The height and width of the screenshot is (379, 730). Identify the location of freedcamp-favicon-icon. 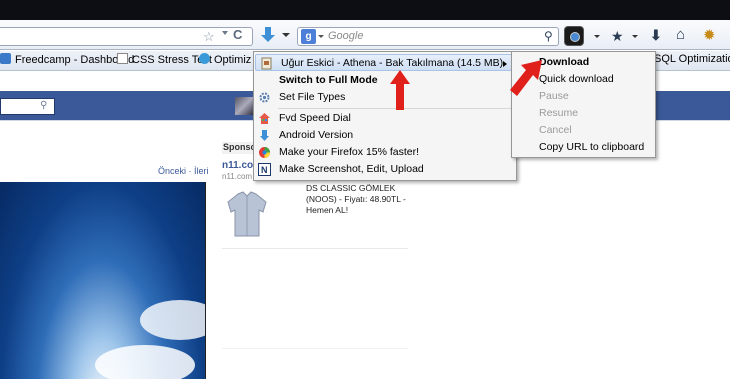
(5, 58).